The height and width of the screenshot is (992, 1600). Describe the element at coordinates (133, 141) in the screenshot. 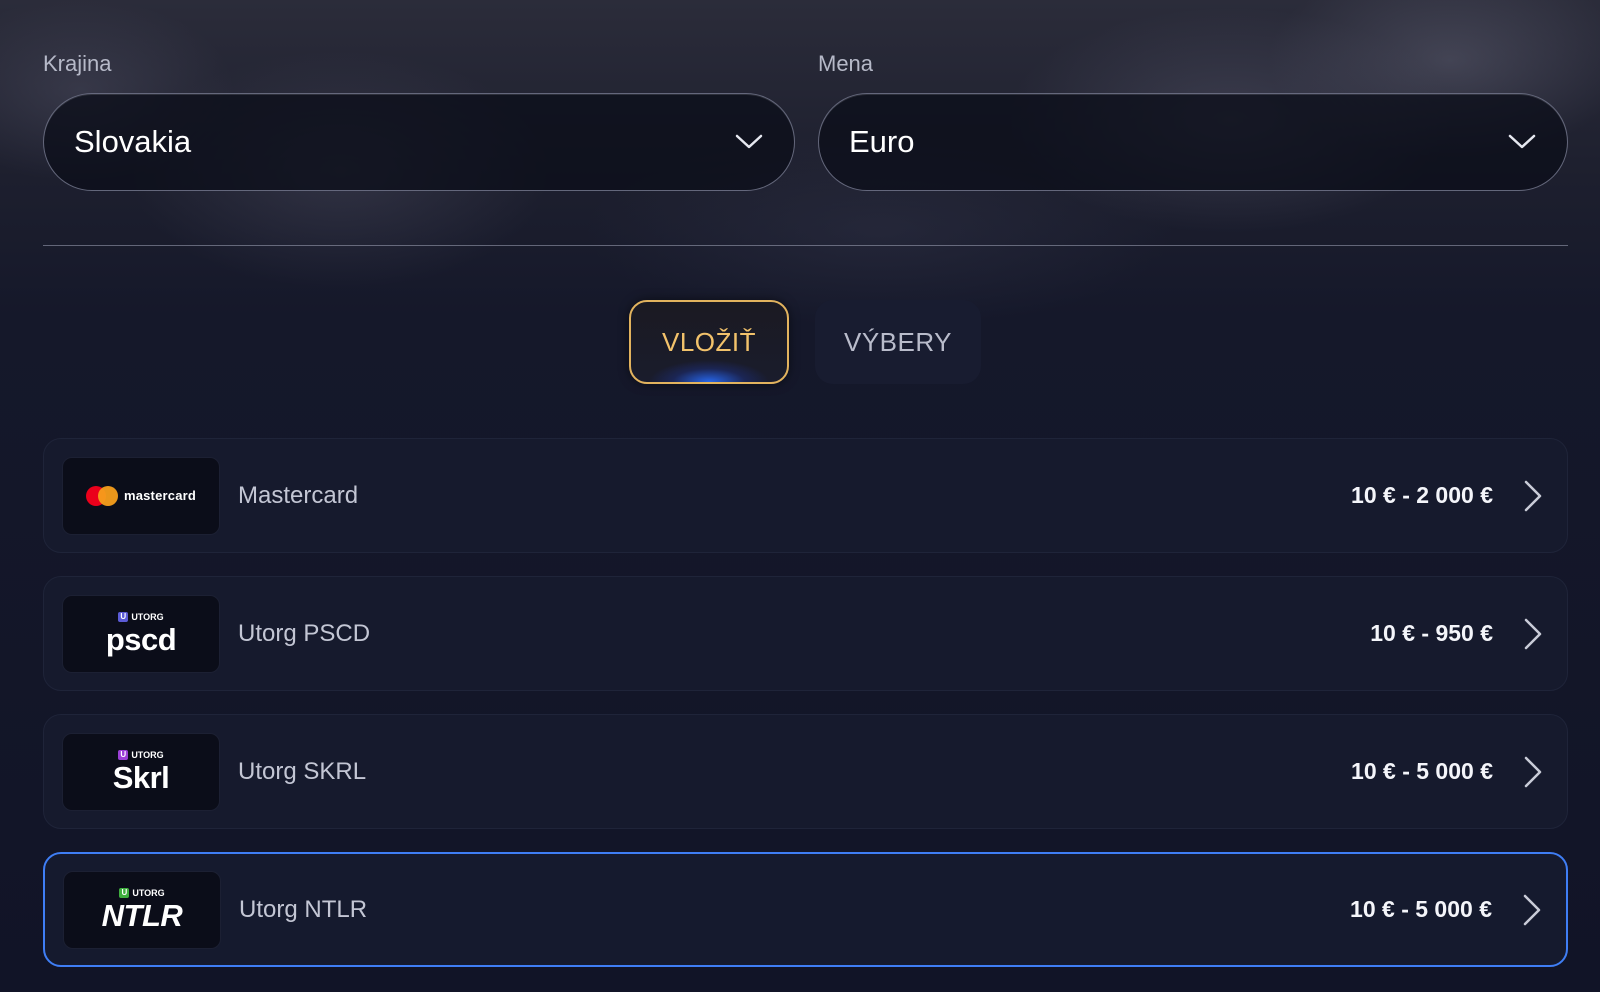

I see `country-select-value: Slovakia` at that location.